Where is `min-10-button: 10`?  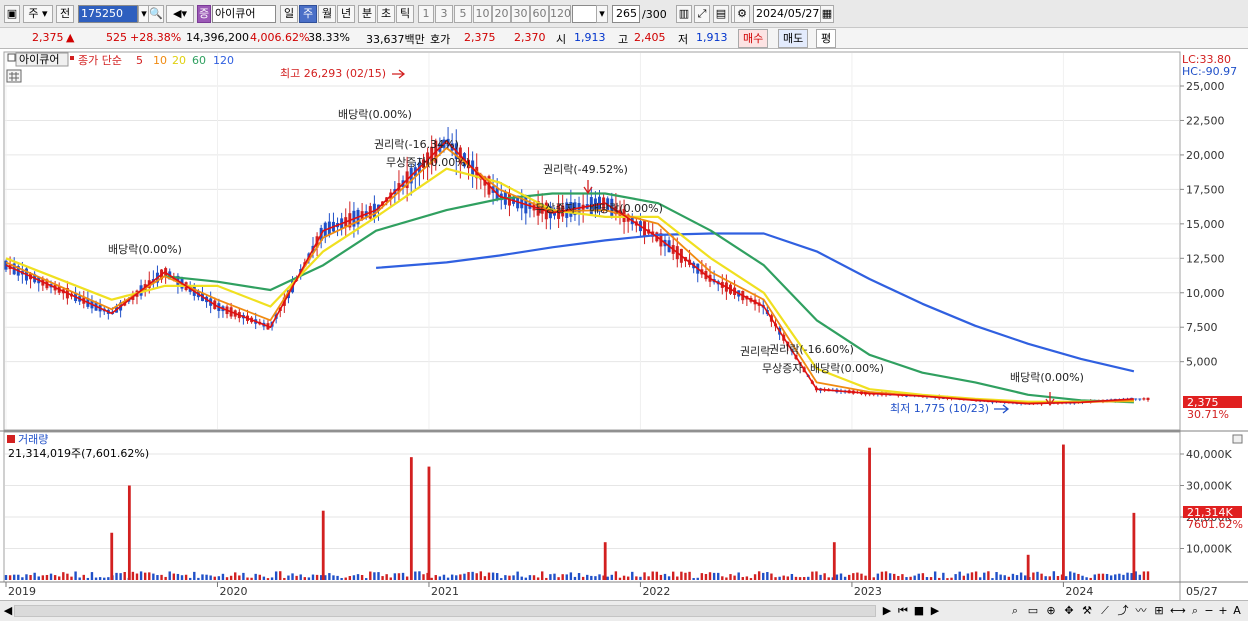 min-10-button: 10 is located at coordinates (482, 14).